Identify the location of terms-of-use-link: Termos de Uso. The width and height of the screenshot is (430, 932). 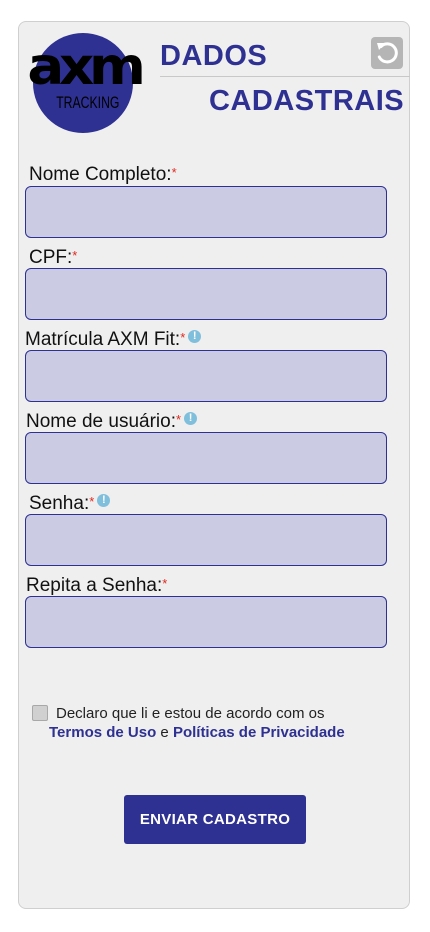
(102, 732).